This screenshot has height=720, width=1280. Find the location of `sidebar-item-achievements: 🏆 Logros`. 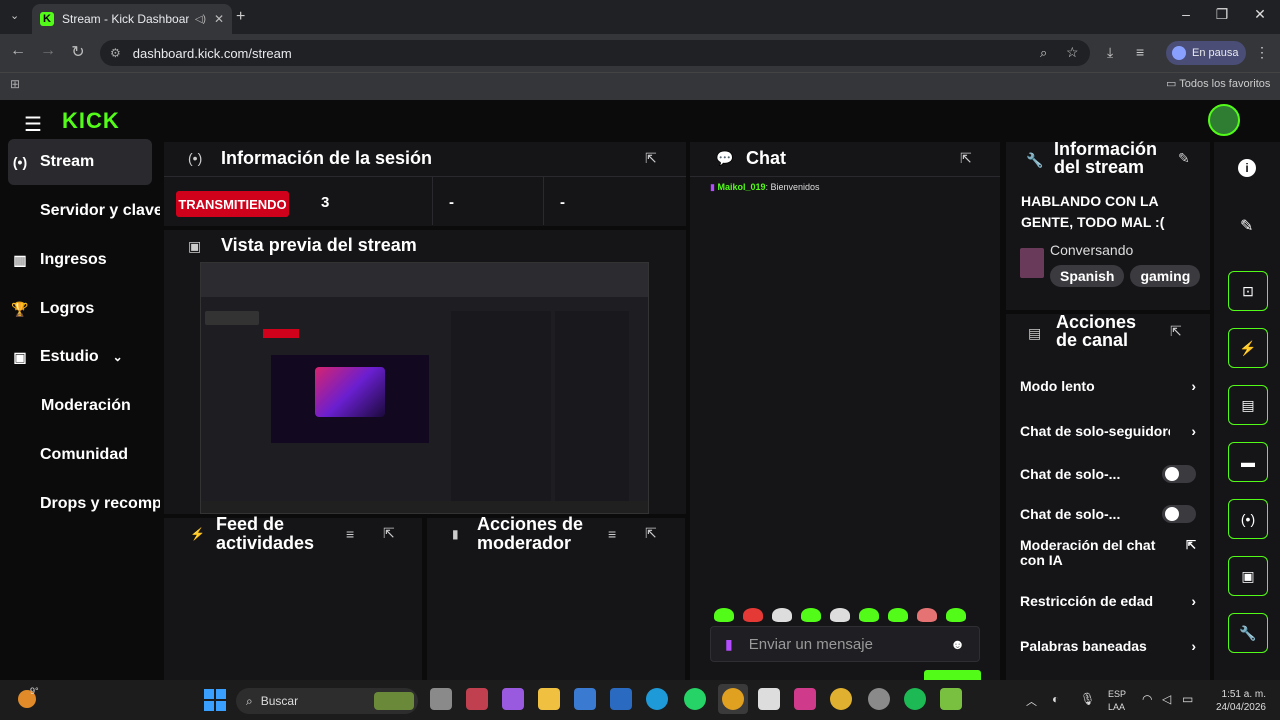

sidebar-item-achievements: 🏆 Logros is located at coordinates (80, 309).